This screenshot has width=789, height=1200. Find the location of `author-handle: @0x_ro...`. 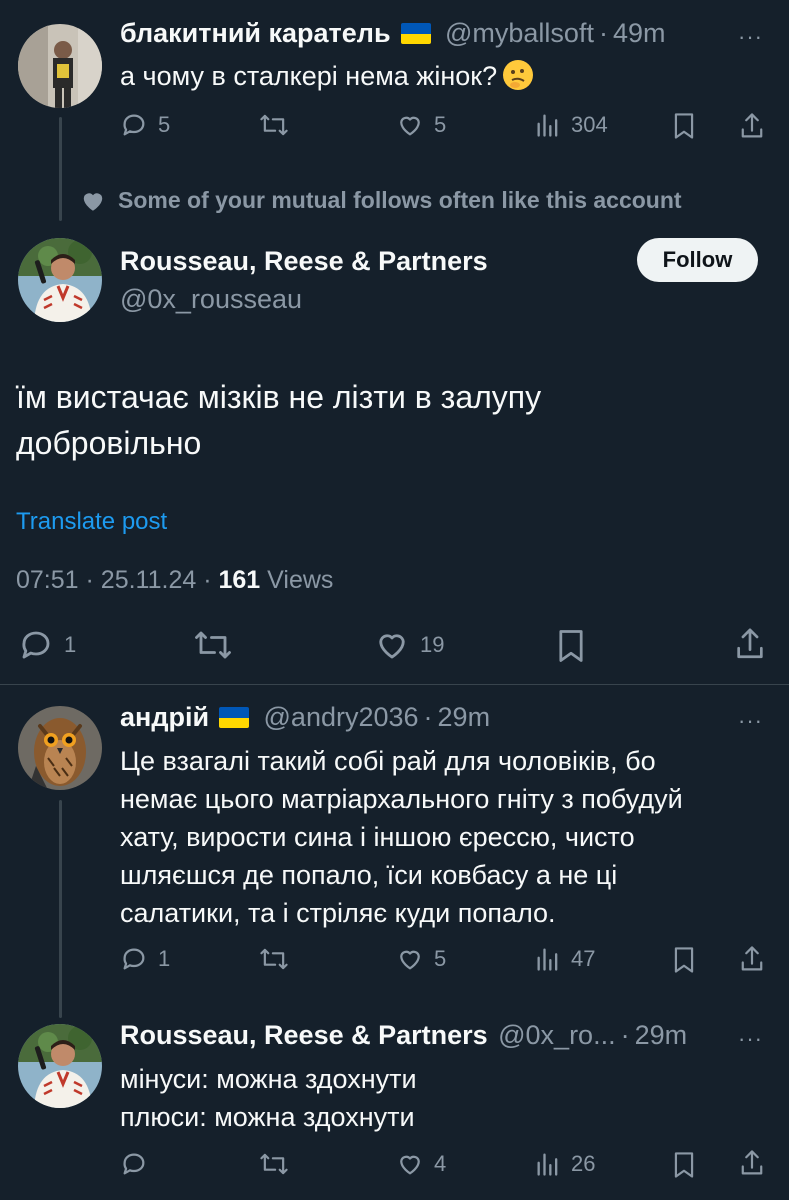

author-handle: @0x_ro... is located at coordinates (556, 1035).